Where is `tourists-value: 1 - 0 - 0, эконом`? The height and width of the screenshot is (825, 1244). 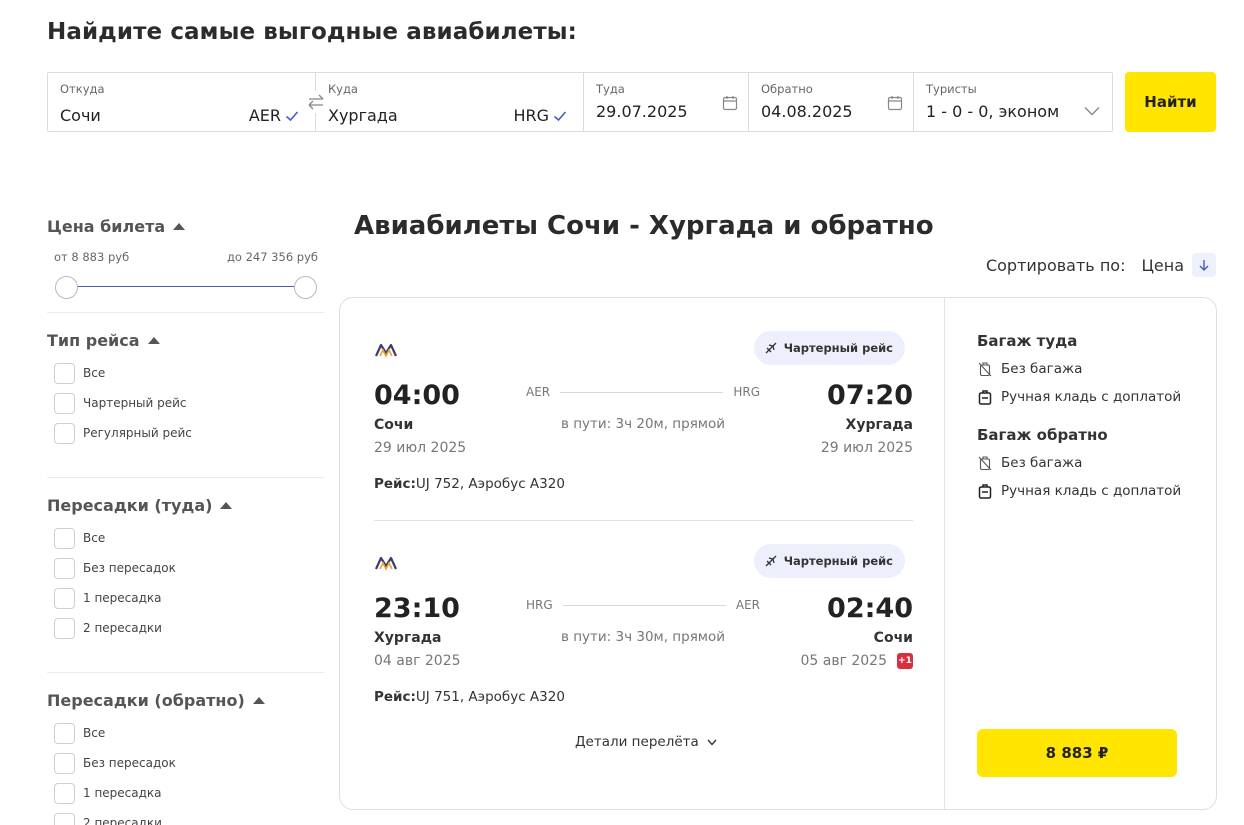
tourists-value: 1 - 0 - 0, эконом is located at coordinates (993, 111).